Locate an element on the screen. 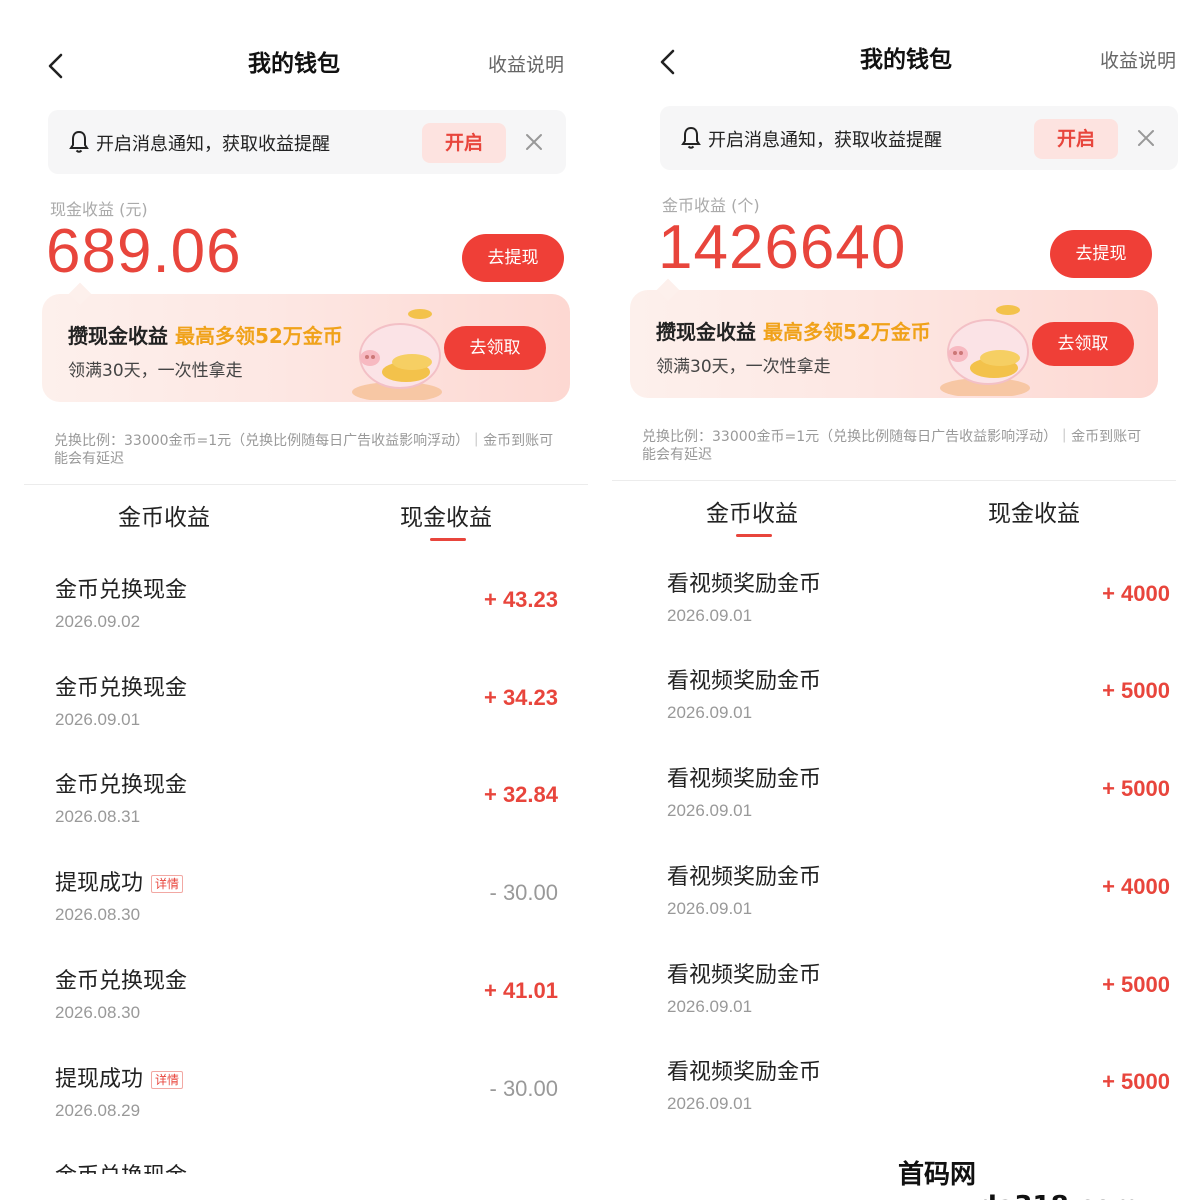 The height and width of the screenshot is (1200, 1200). item-date: 2026.08.29 is located at coordinates (98, 1110).